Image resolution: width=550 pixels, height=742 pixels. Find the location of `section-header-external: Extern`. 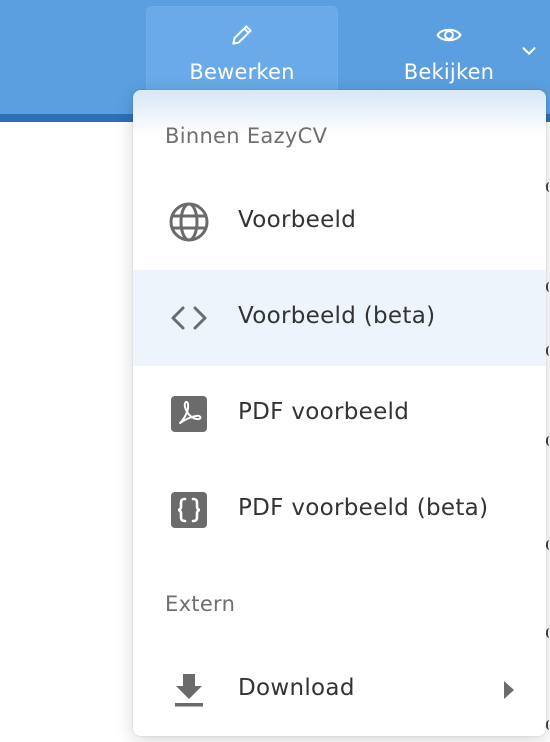

section-header-external: Extern is located at coordinates (200, 604).